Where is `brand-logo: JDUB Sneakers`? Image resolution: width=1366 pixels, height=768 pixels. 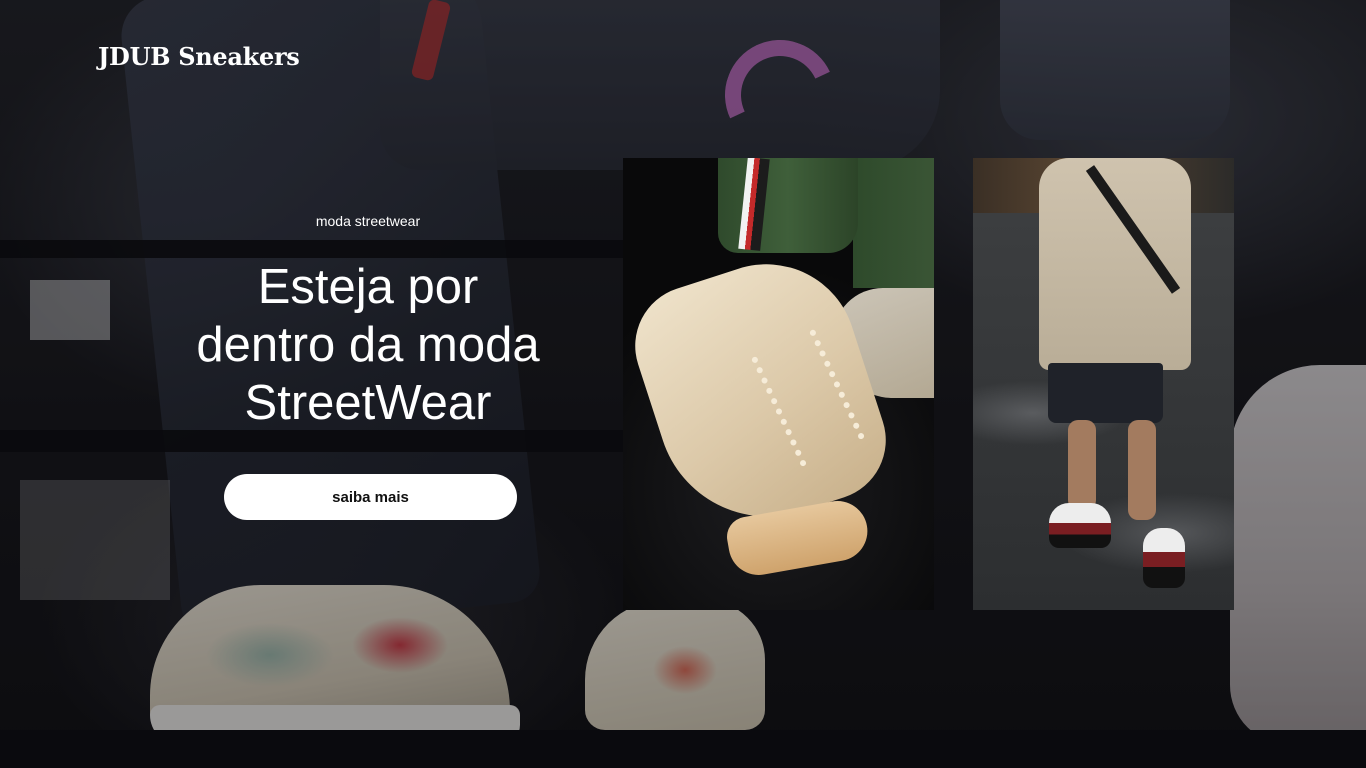 brand-logo: JDUB Sneakers is located at coordinates (199, 56).